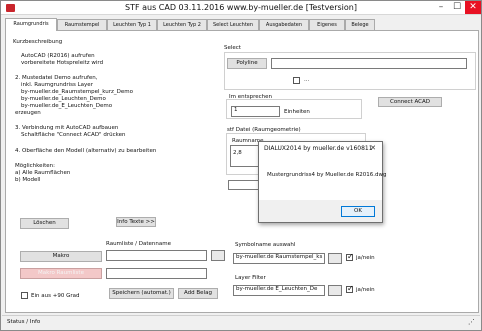  I want to click on dialog-title-bar: DIALUX2014 by mueller.de v160811 ✕, so click(320, 148).